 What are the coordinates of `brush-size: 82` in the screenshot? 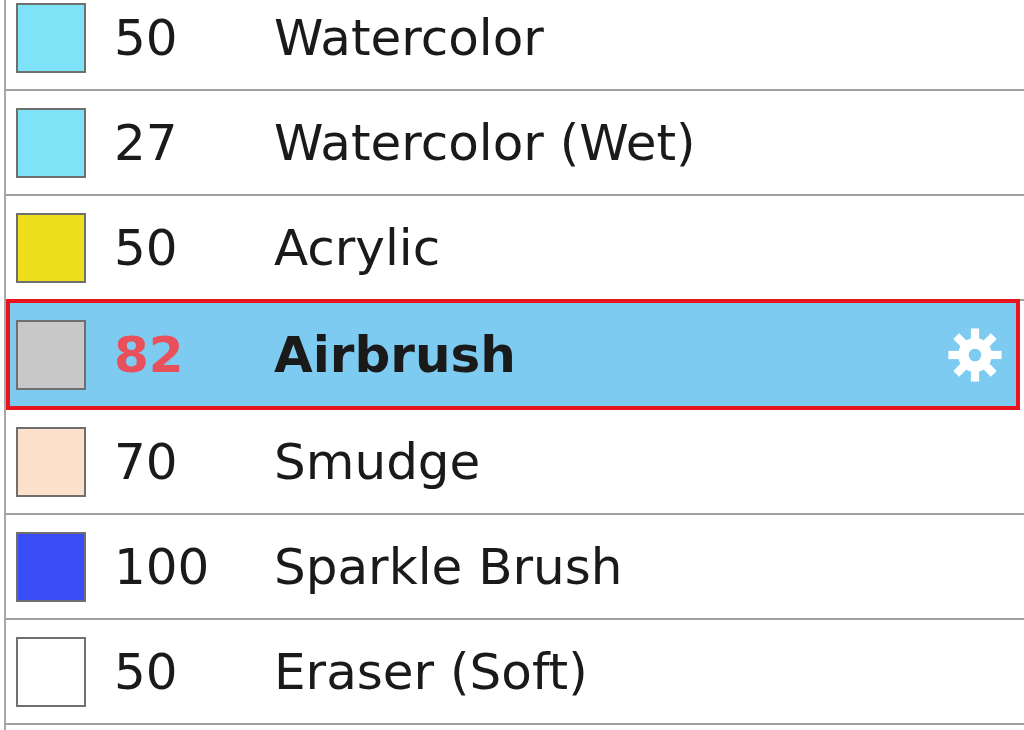 It's located at (149, 354).